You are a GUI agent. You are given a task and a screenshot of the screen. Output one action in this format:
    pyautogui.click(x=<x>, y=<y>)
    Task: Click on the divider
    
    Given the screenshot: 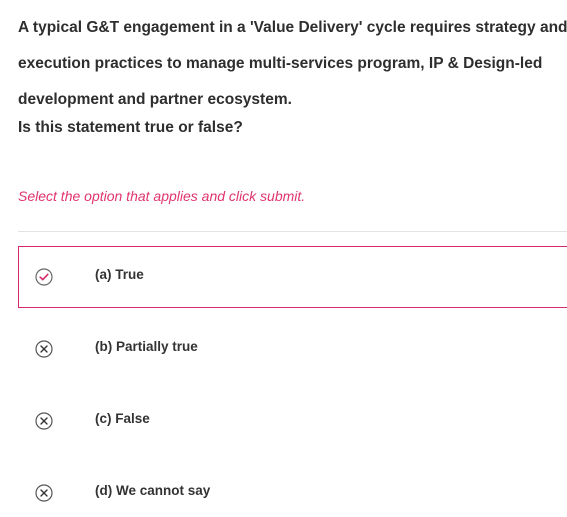 What is the action you would take?
    pyautogui.click(x=292, y=231)
    